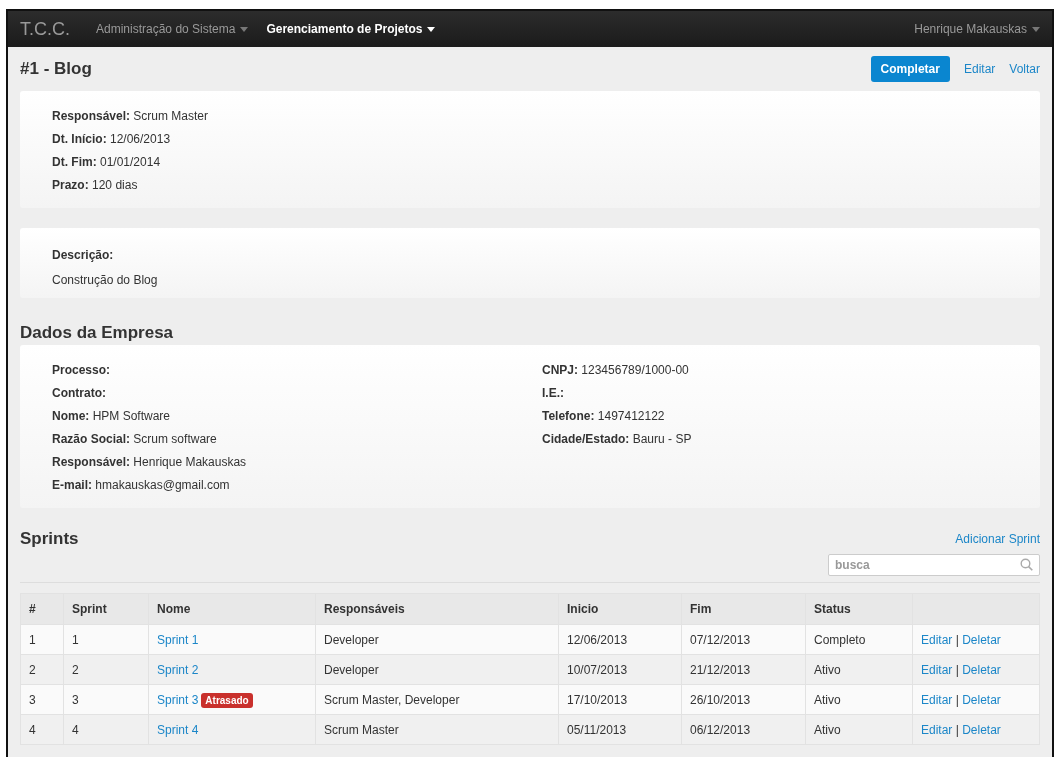 This screenshot has height=759, width=1060. I want to click on table-cell: 21/12/2013, so click(743, 669).